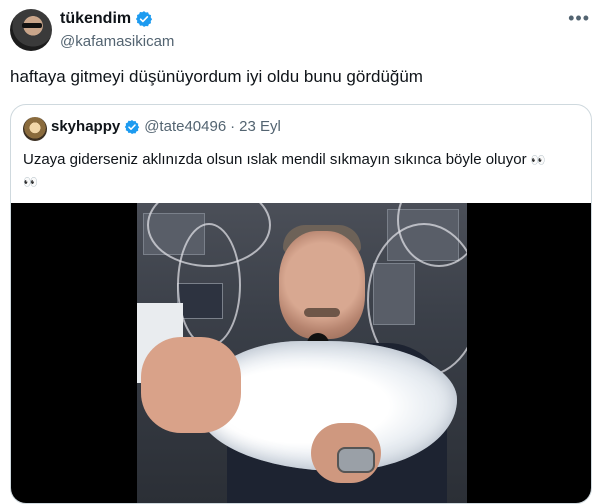 This screenshot has height=504, width=600. Describe the element at coordinates (579, 18) in the screenshot. I see `more-options-icon: •••` at that location.